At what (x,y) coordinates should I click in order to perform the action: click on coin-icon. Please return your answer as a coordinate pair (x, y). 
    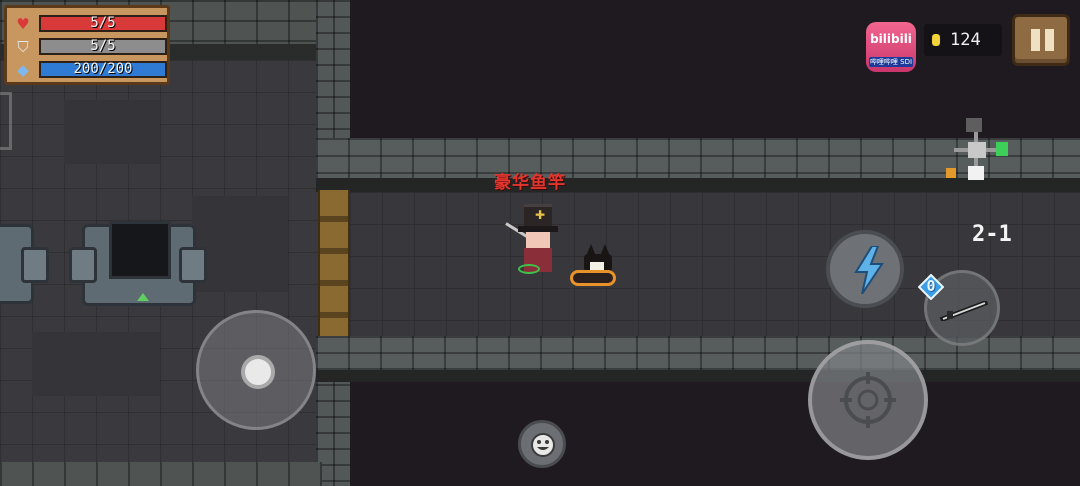
    Looking at the image, I should click on (936, 40).